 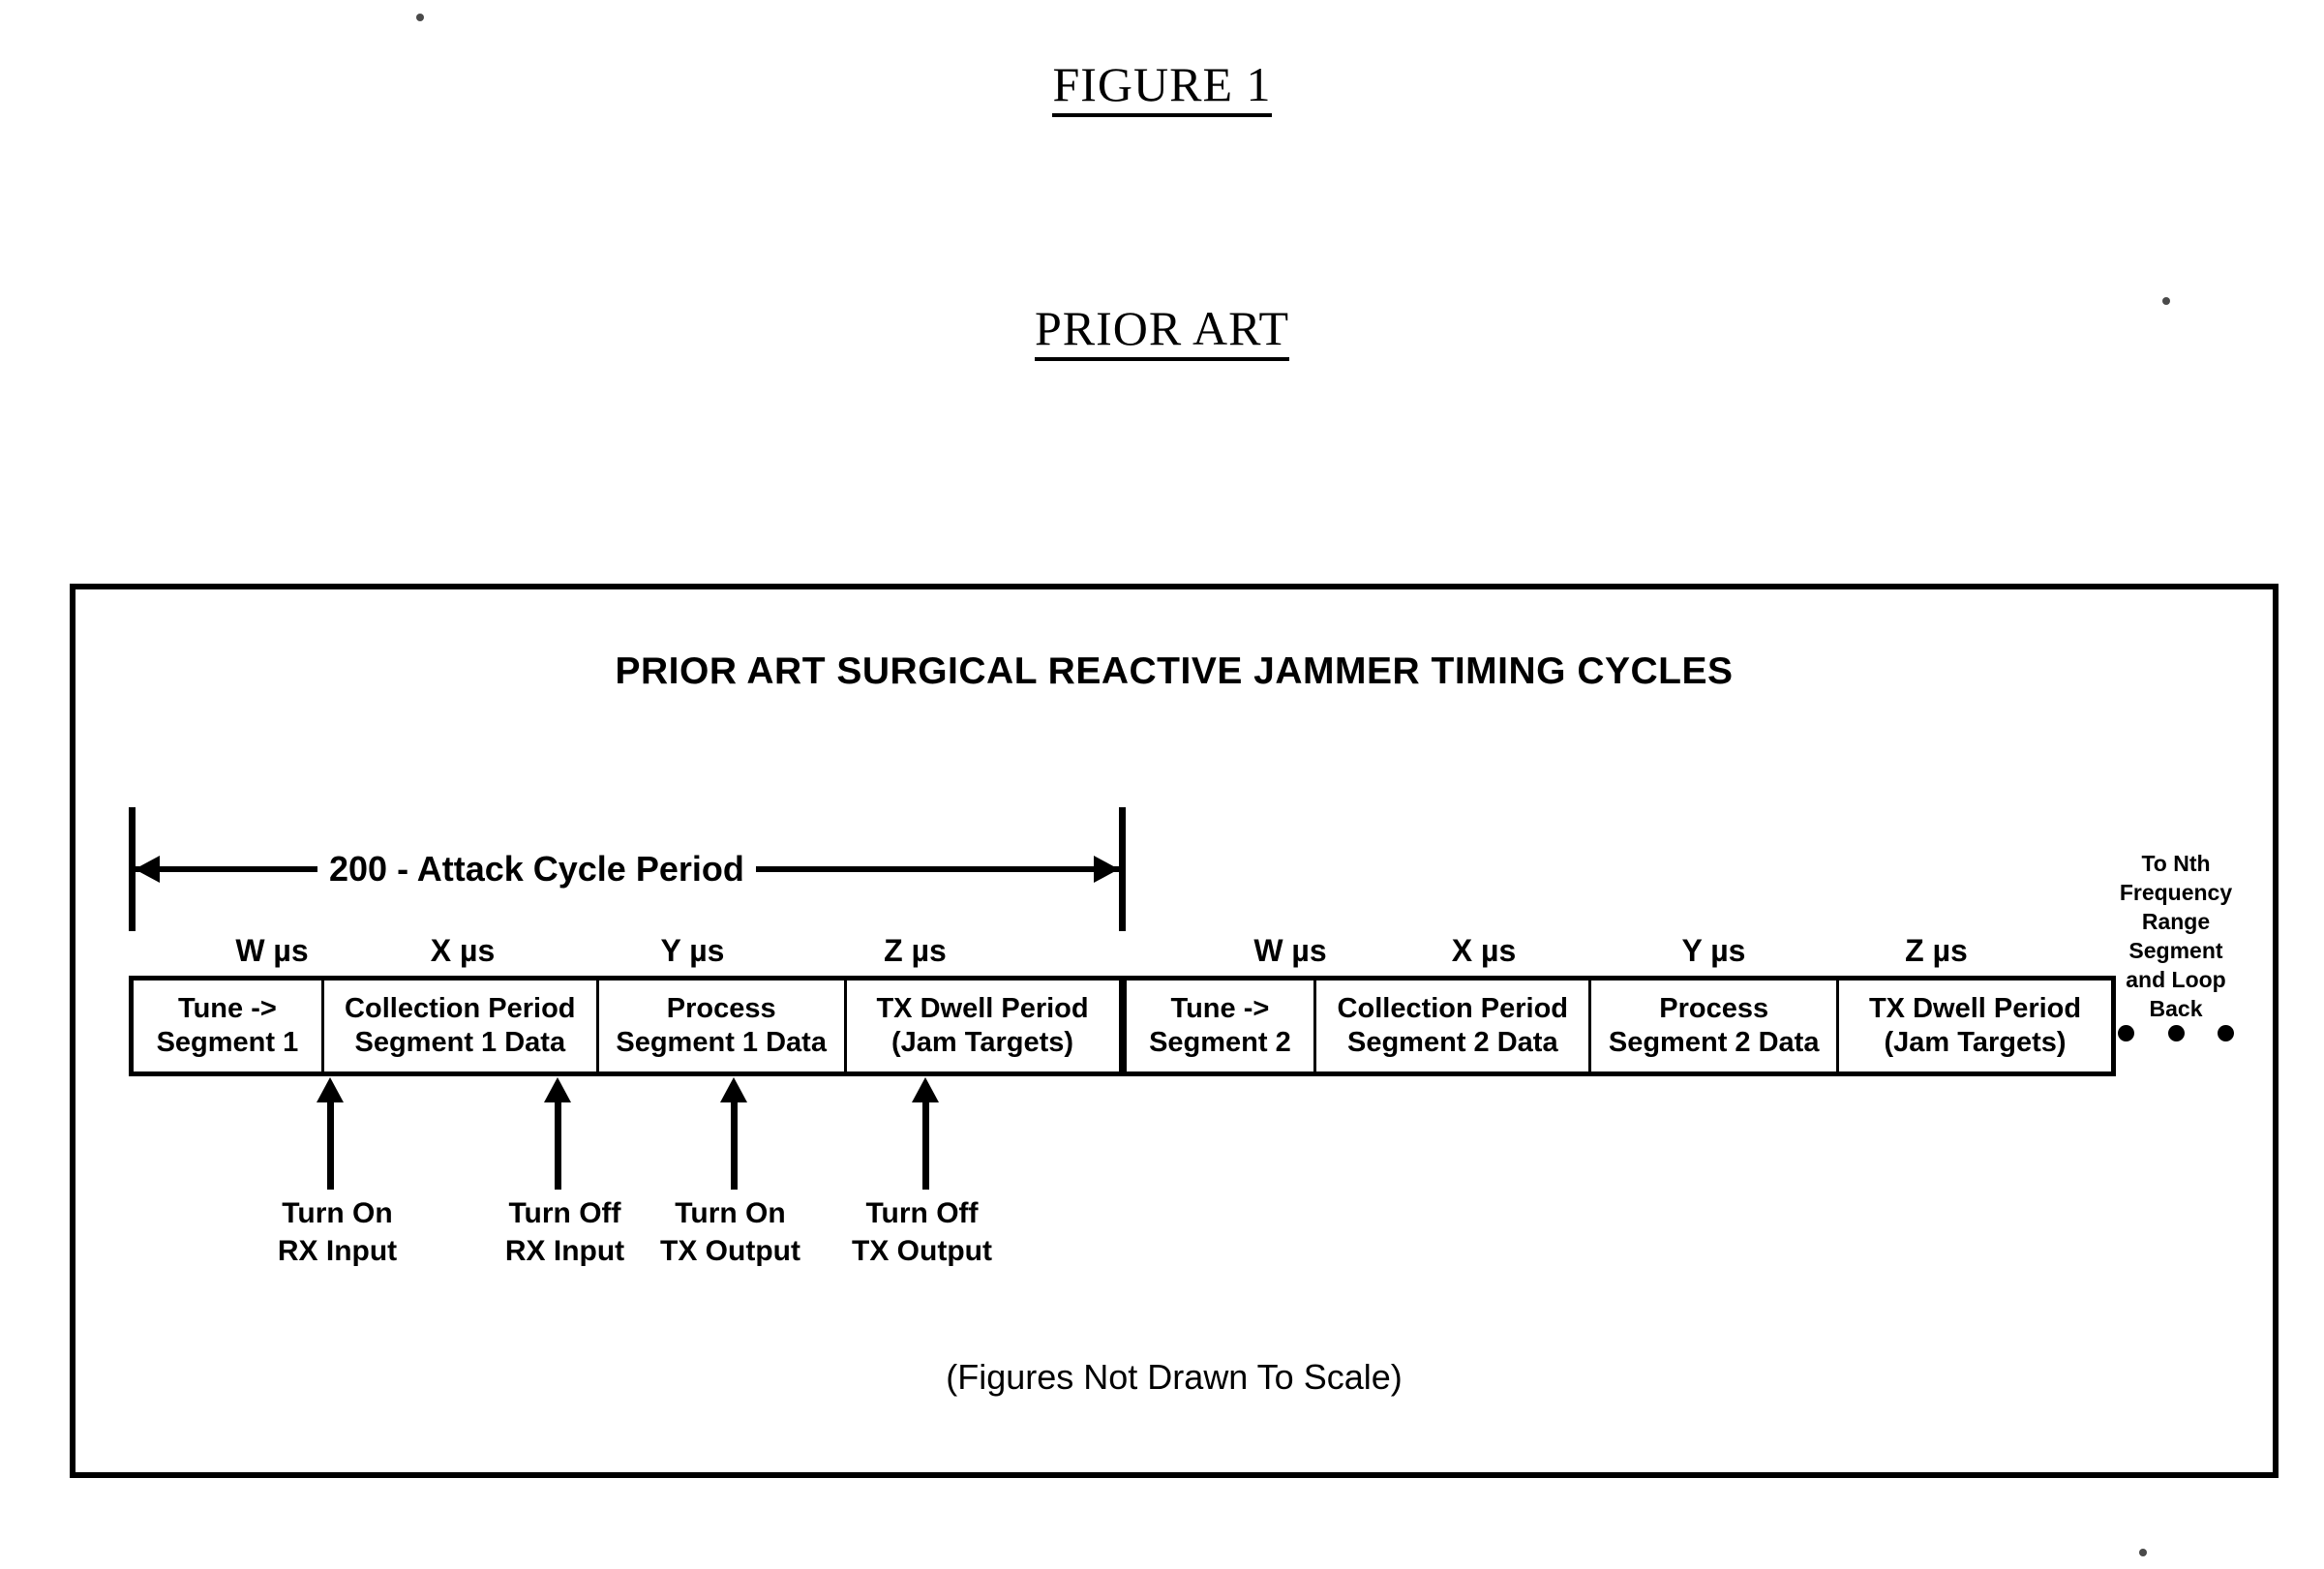 I want to click on timing-cell-line-2: Segment 2, so click(x=1220, y=1042).